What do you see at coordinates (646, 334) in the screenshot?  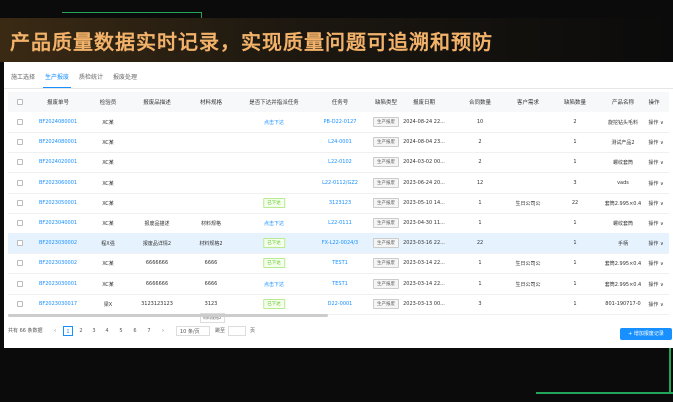 I see `add-scrap-record-button: + 增加报废记录` at bounding box center [646, 334].